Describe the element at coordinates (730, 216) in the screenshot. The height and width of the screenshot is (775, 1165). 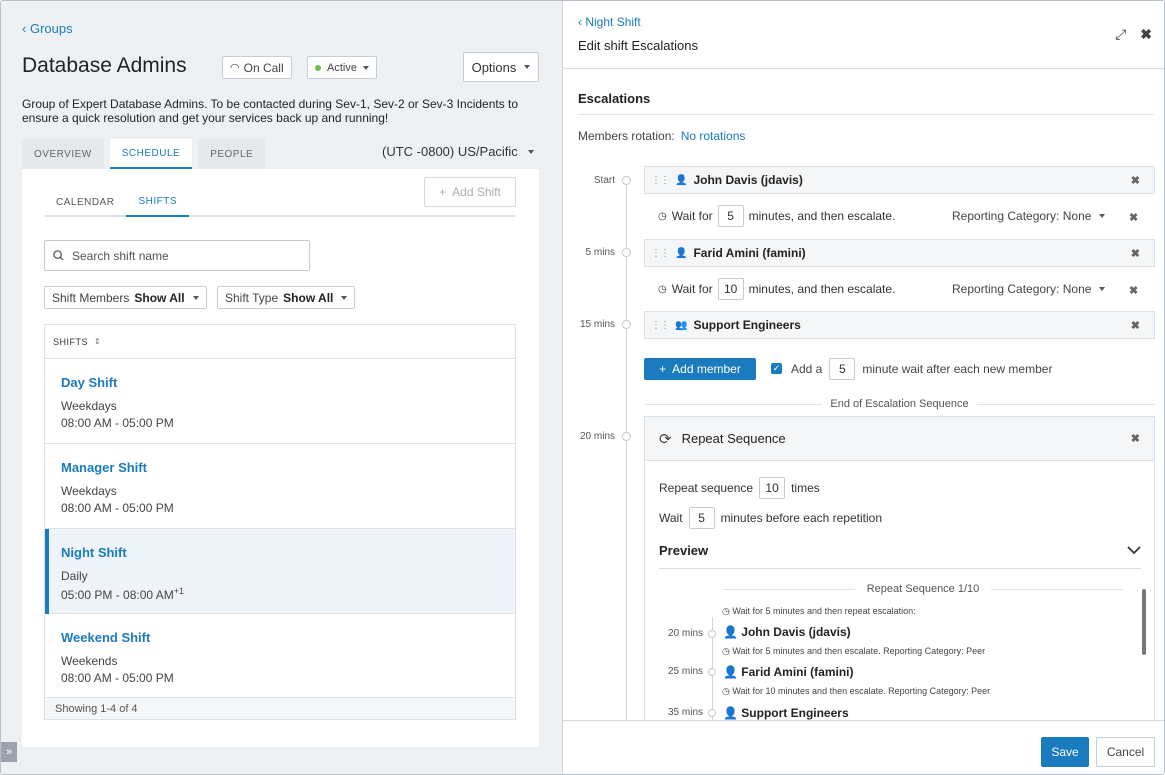
I see `wait-minutes-input: 5` at that location.